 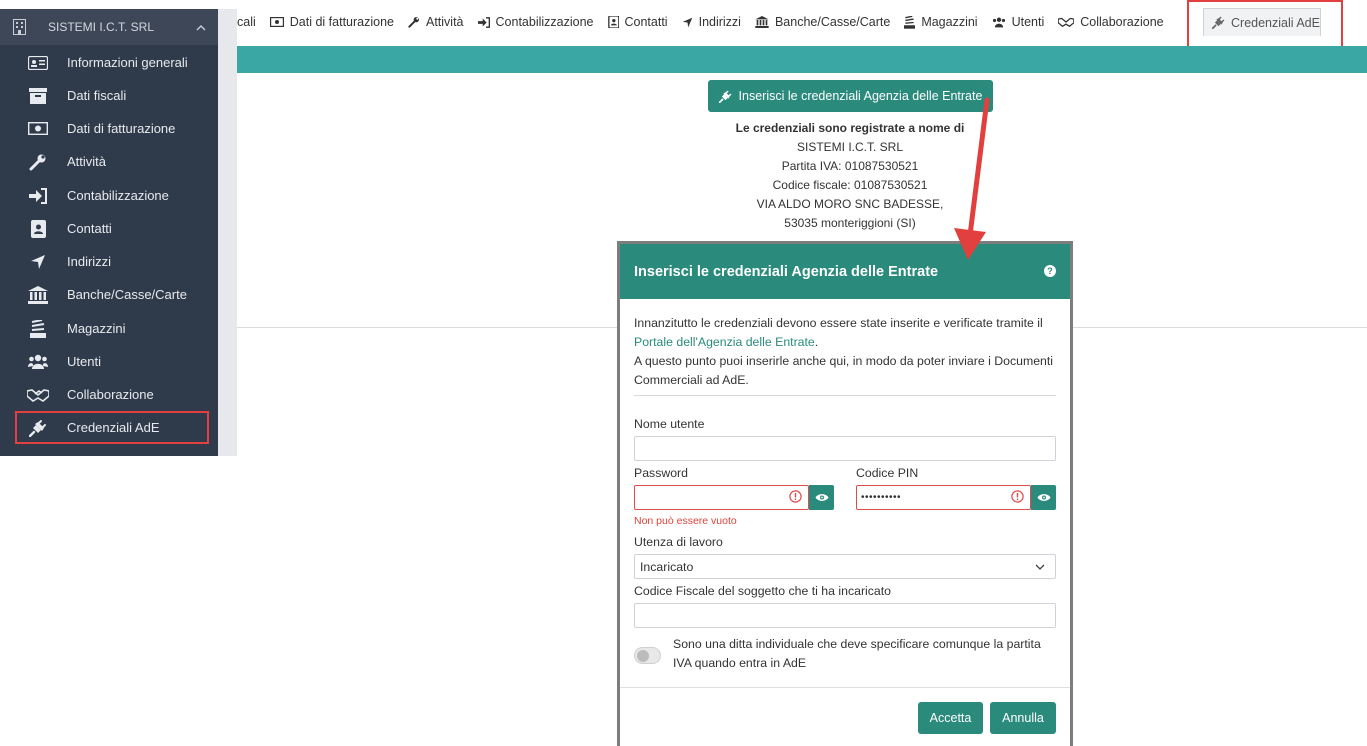 I want to click on tab-banche: Banche/Casse/Carte, so click(x=822, y=22).